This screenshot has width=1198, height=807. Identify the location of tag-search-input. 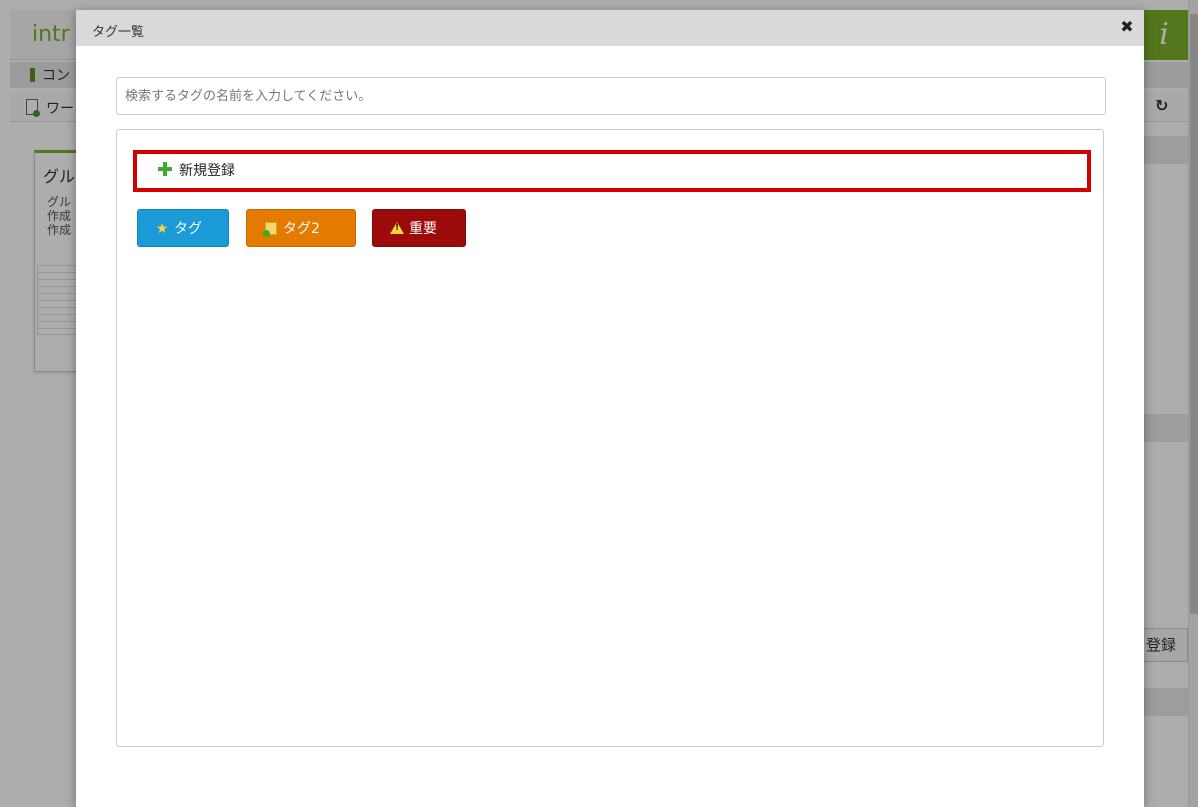
(611, 96).